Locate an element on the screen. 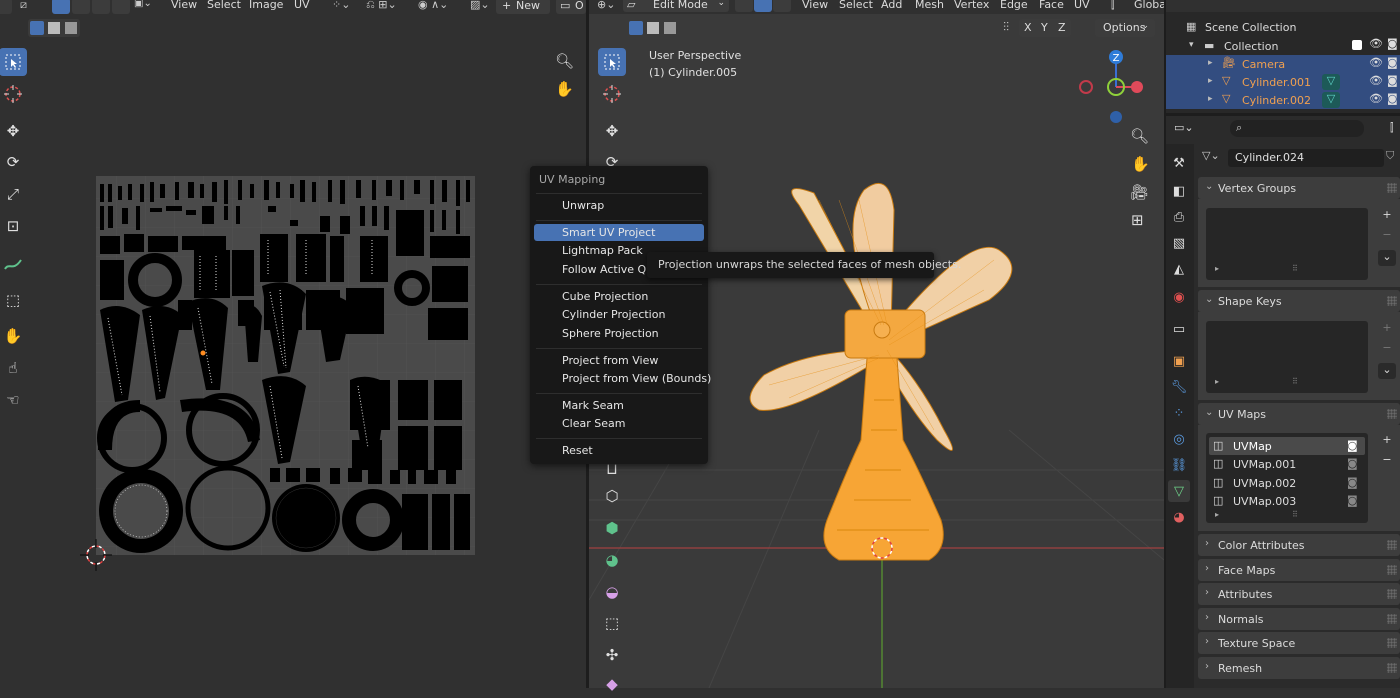 The height and width of the screenshot is (698, 1400). pin-icon: ⫿ is located at coordinates (1392, 128).